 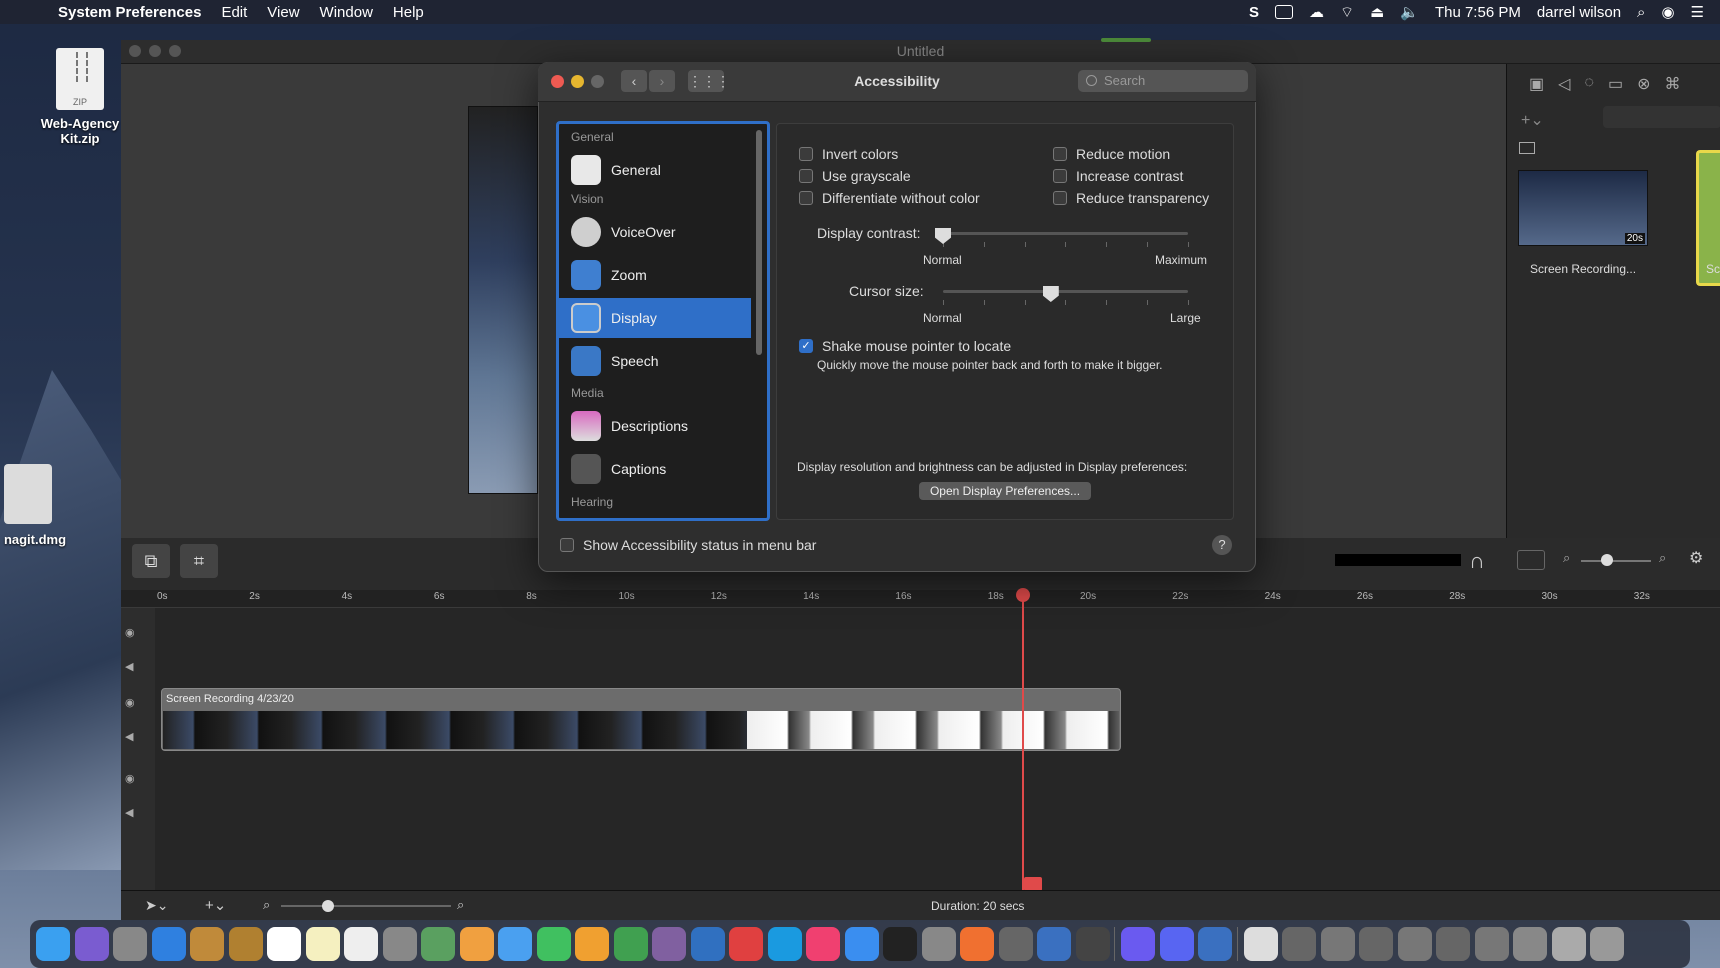 What do you see at coordinates (655, 361) in the screenshot?
I see `sidebar-item-speech: Speech` at bounding box center [655, 361].